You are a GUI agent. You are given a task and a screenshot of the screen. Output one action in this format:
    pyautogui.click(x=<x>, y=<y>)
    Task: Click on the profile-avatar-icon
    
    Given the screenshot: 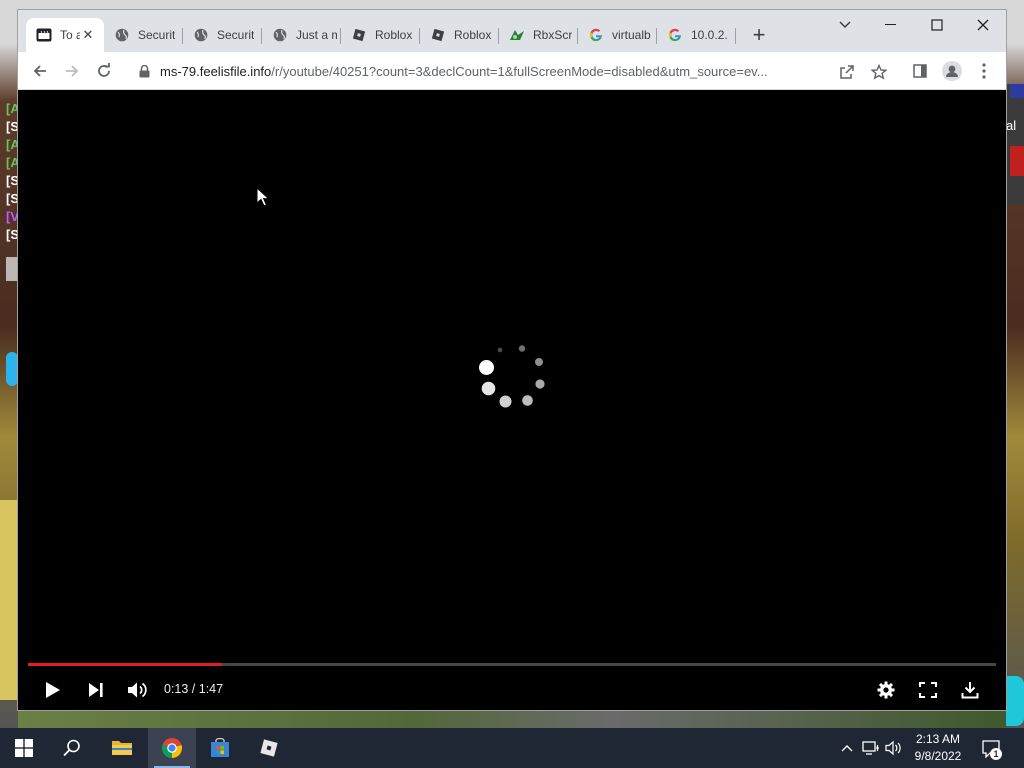 What is the action you would take?
    pyautogui.click(x=952, y=71)
    